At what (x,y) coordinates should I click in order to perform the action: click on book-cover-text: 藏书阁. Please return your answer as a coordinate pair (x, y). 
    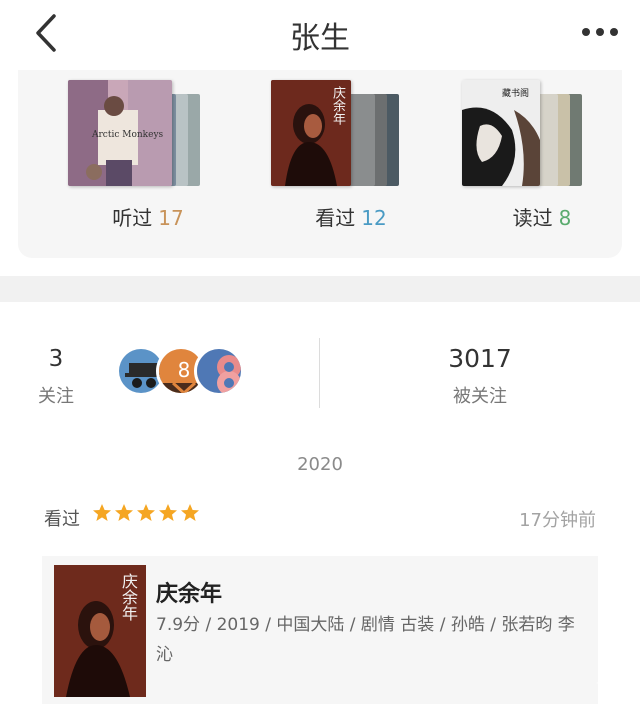
    Looking at the image, I should click on (516, 94).